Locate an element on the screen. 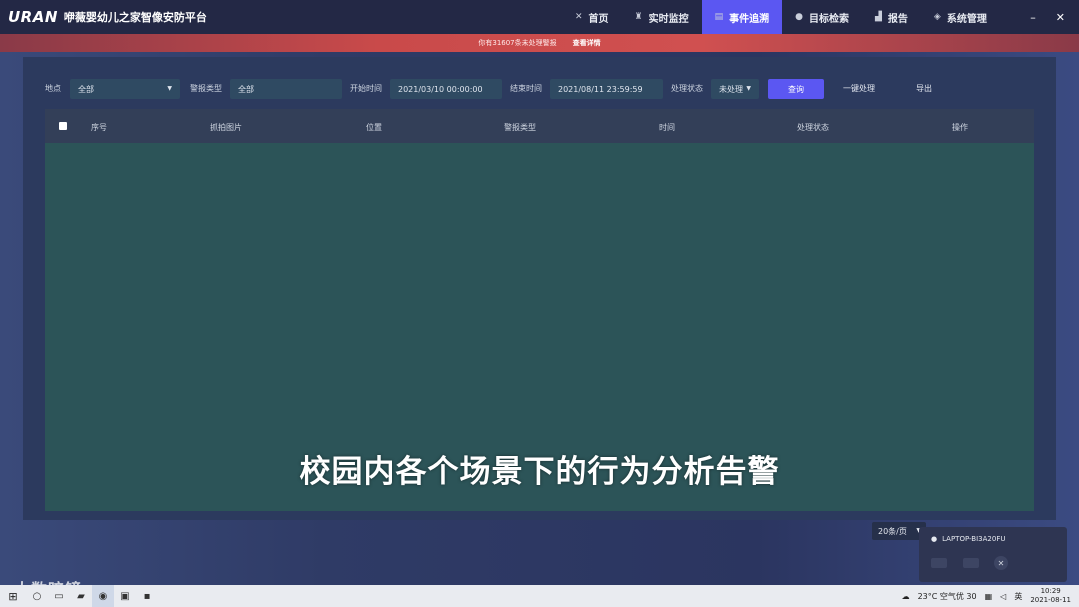 Image resolution: width=1079 pixels, height=607 pixels. view-details-link: 查看详情 is located at coordinates (587, 43).